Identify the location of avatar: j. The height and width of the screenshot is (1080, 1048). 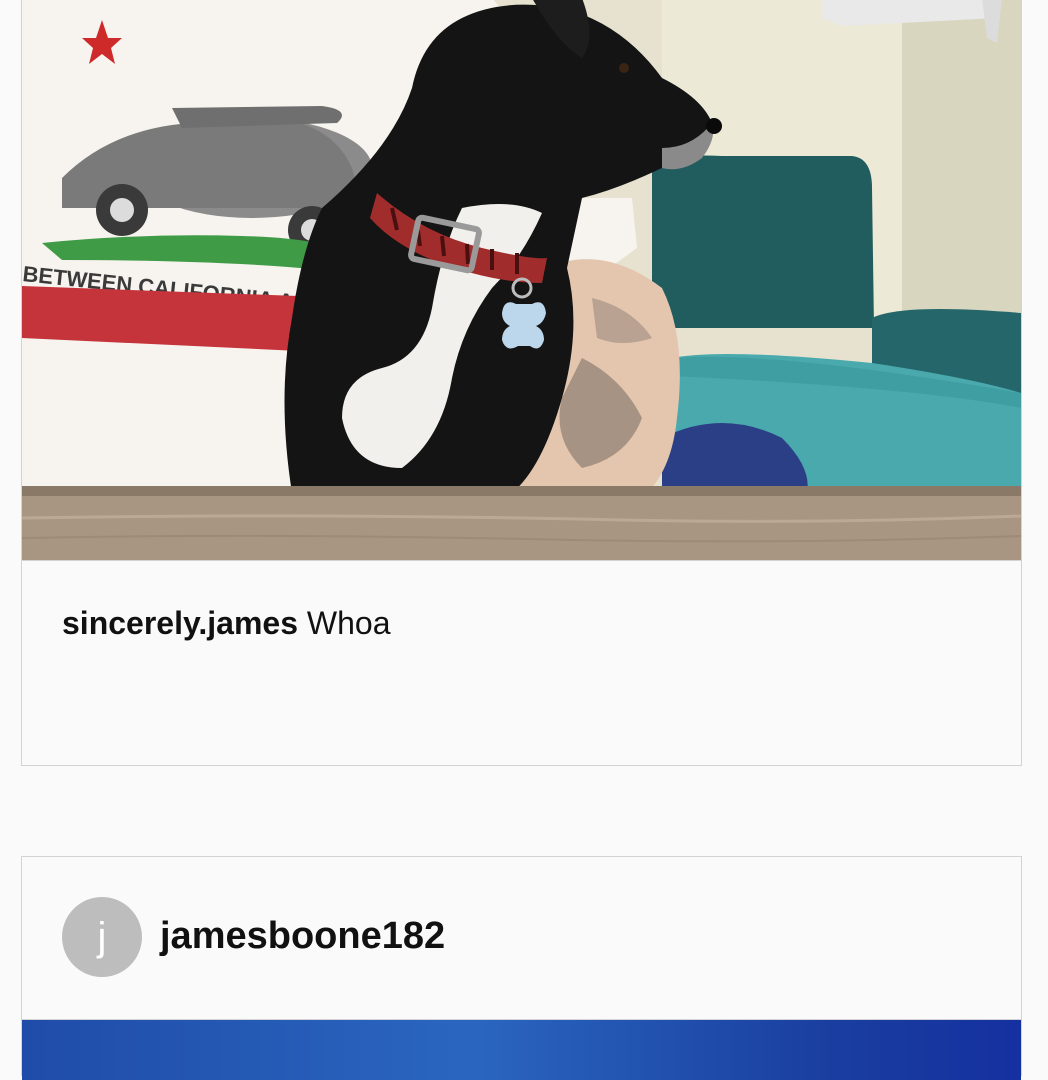
(102, 937).